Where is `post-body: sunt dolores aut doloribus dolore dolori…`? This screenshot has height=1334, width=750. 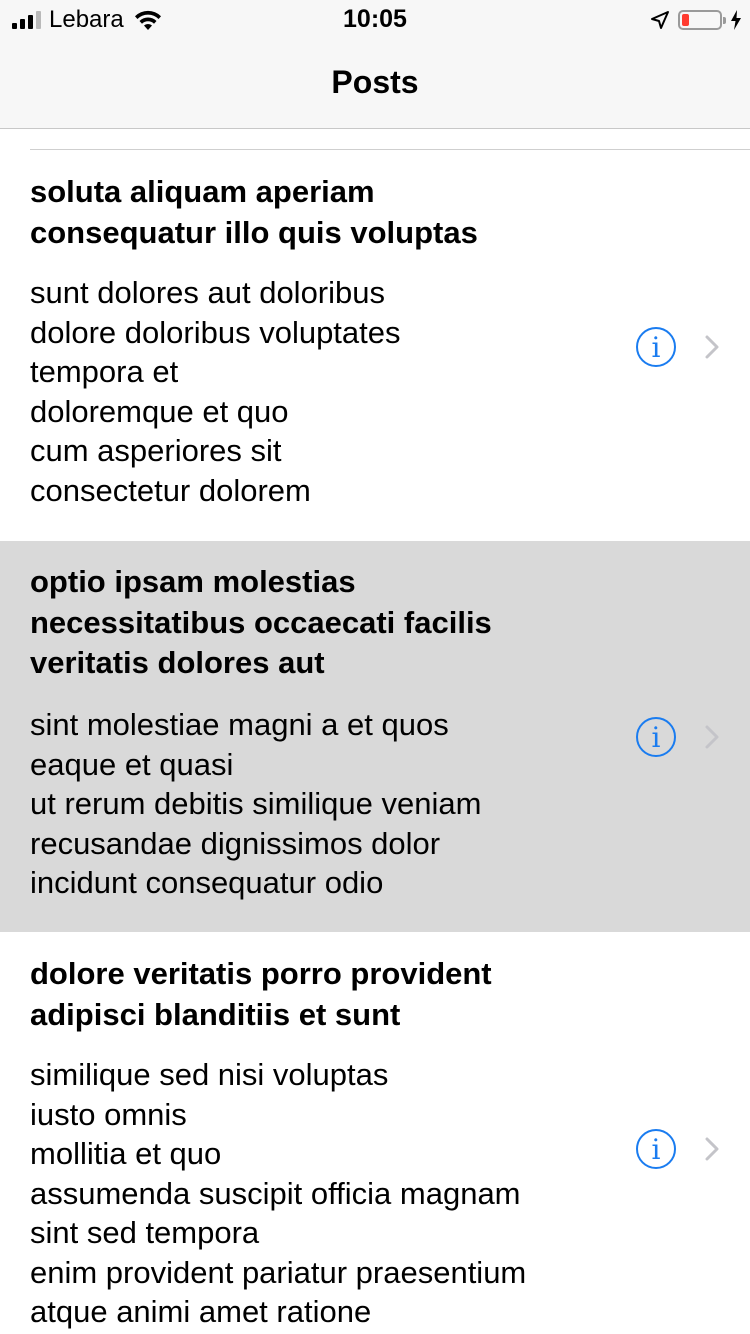 post-body: sunt dolores aut doloribus dolore dolori… is located at coordinates (325, 391).